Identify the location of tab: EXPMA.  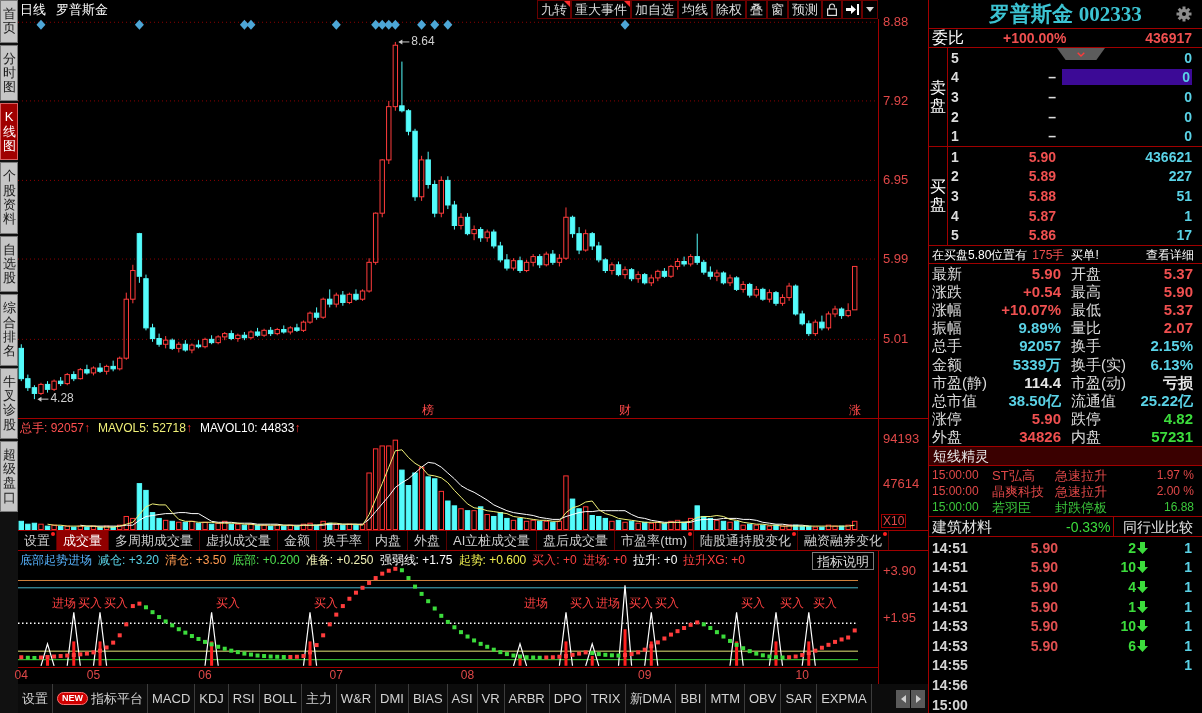
(844, 698).